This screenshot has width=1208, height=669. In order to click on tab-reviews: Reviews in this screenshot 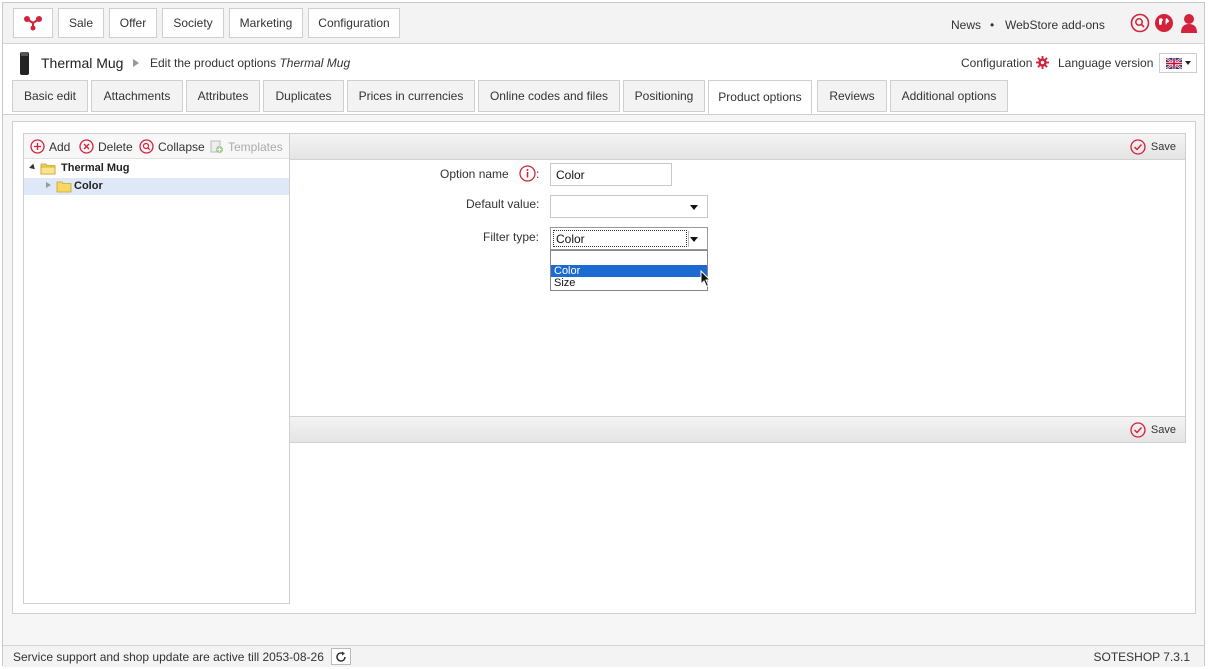, I will do `click(852, 96)`.